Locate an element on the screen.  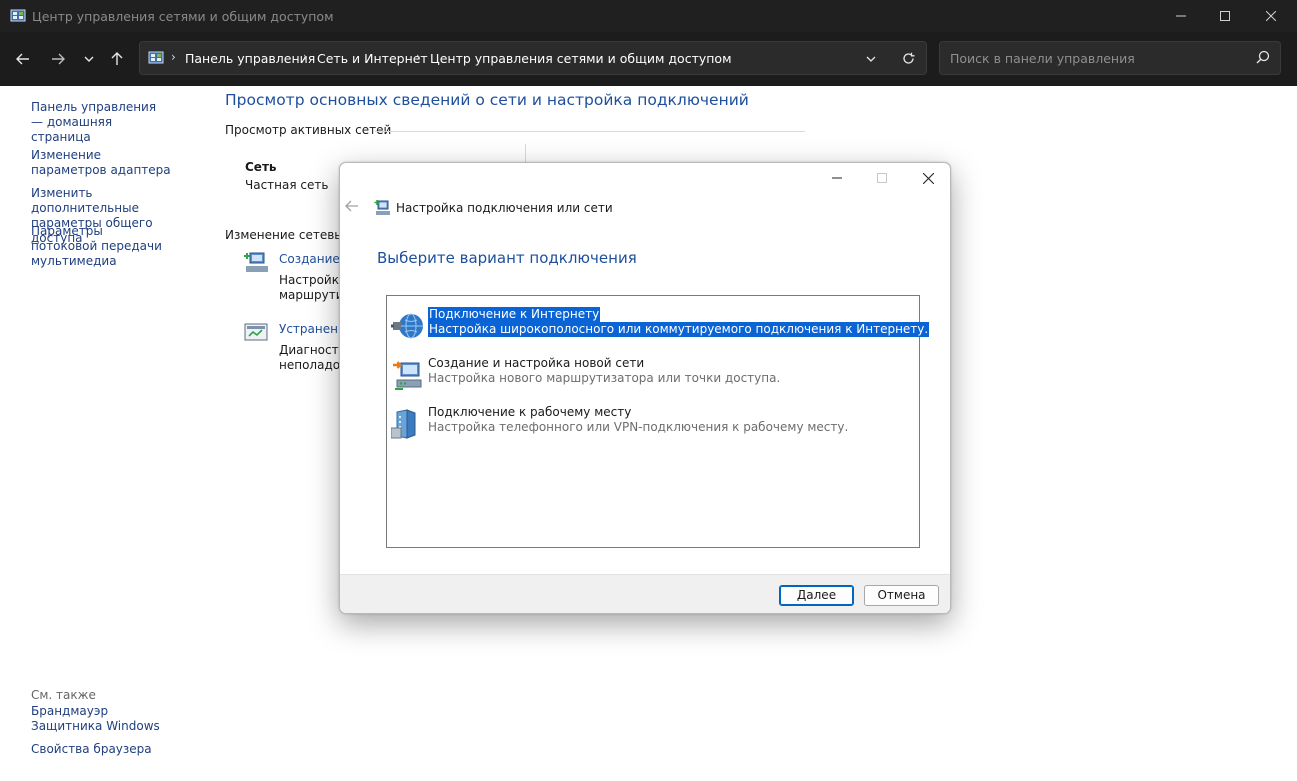
back-button is located at coordinates (23, 59).